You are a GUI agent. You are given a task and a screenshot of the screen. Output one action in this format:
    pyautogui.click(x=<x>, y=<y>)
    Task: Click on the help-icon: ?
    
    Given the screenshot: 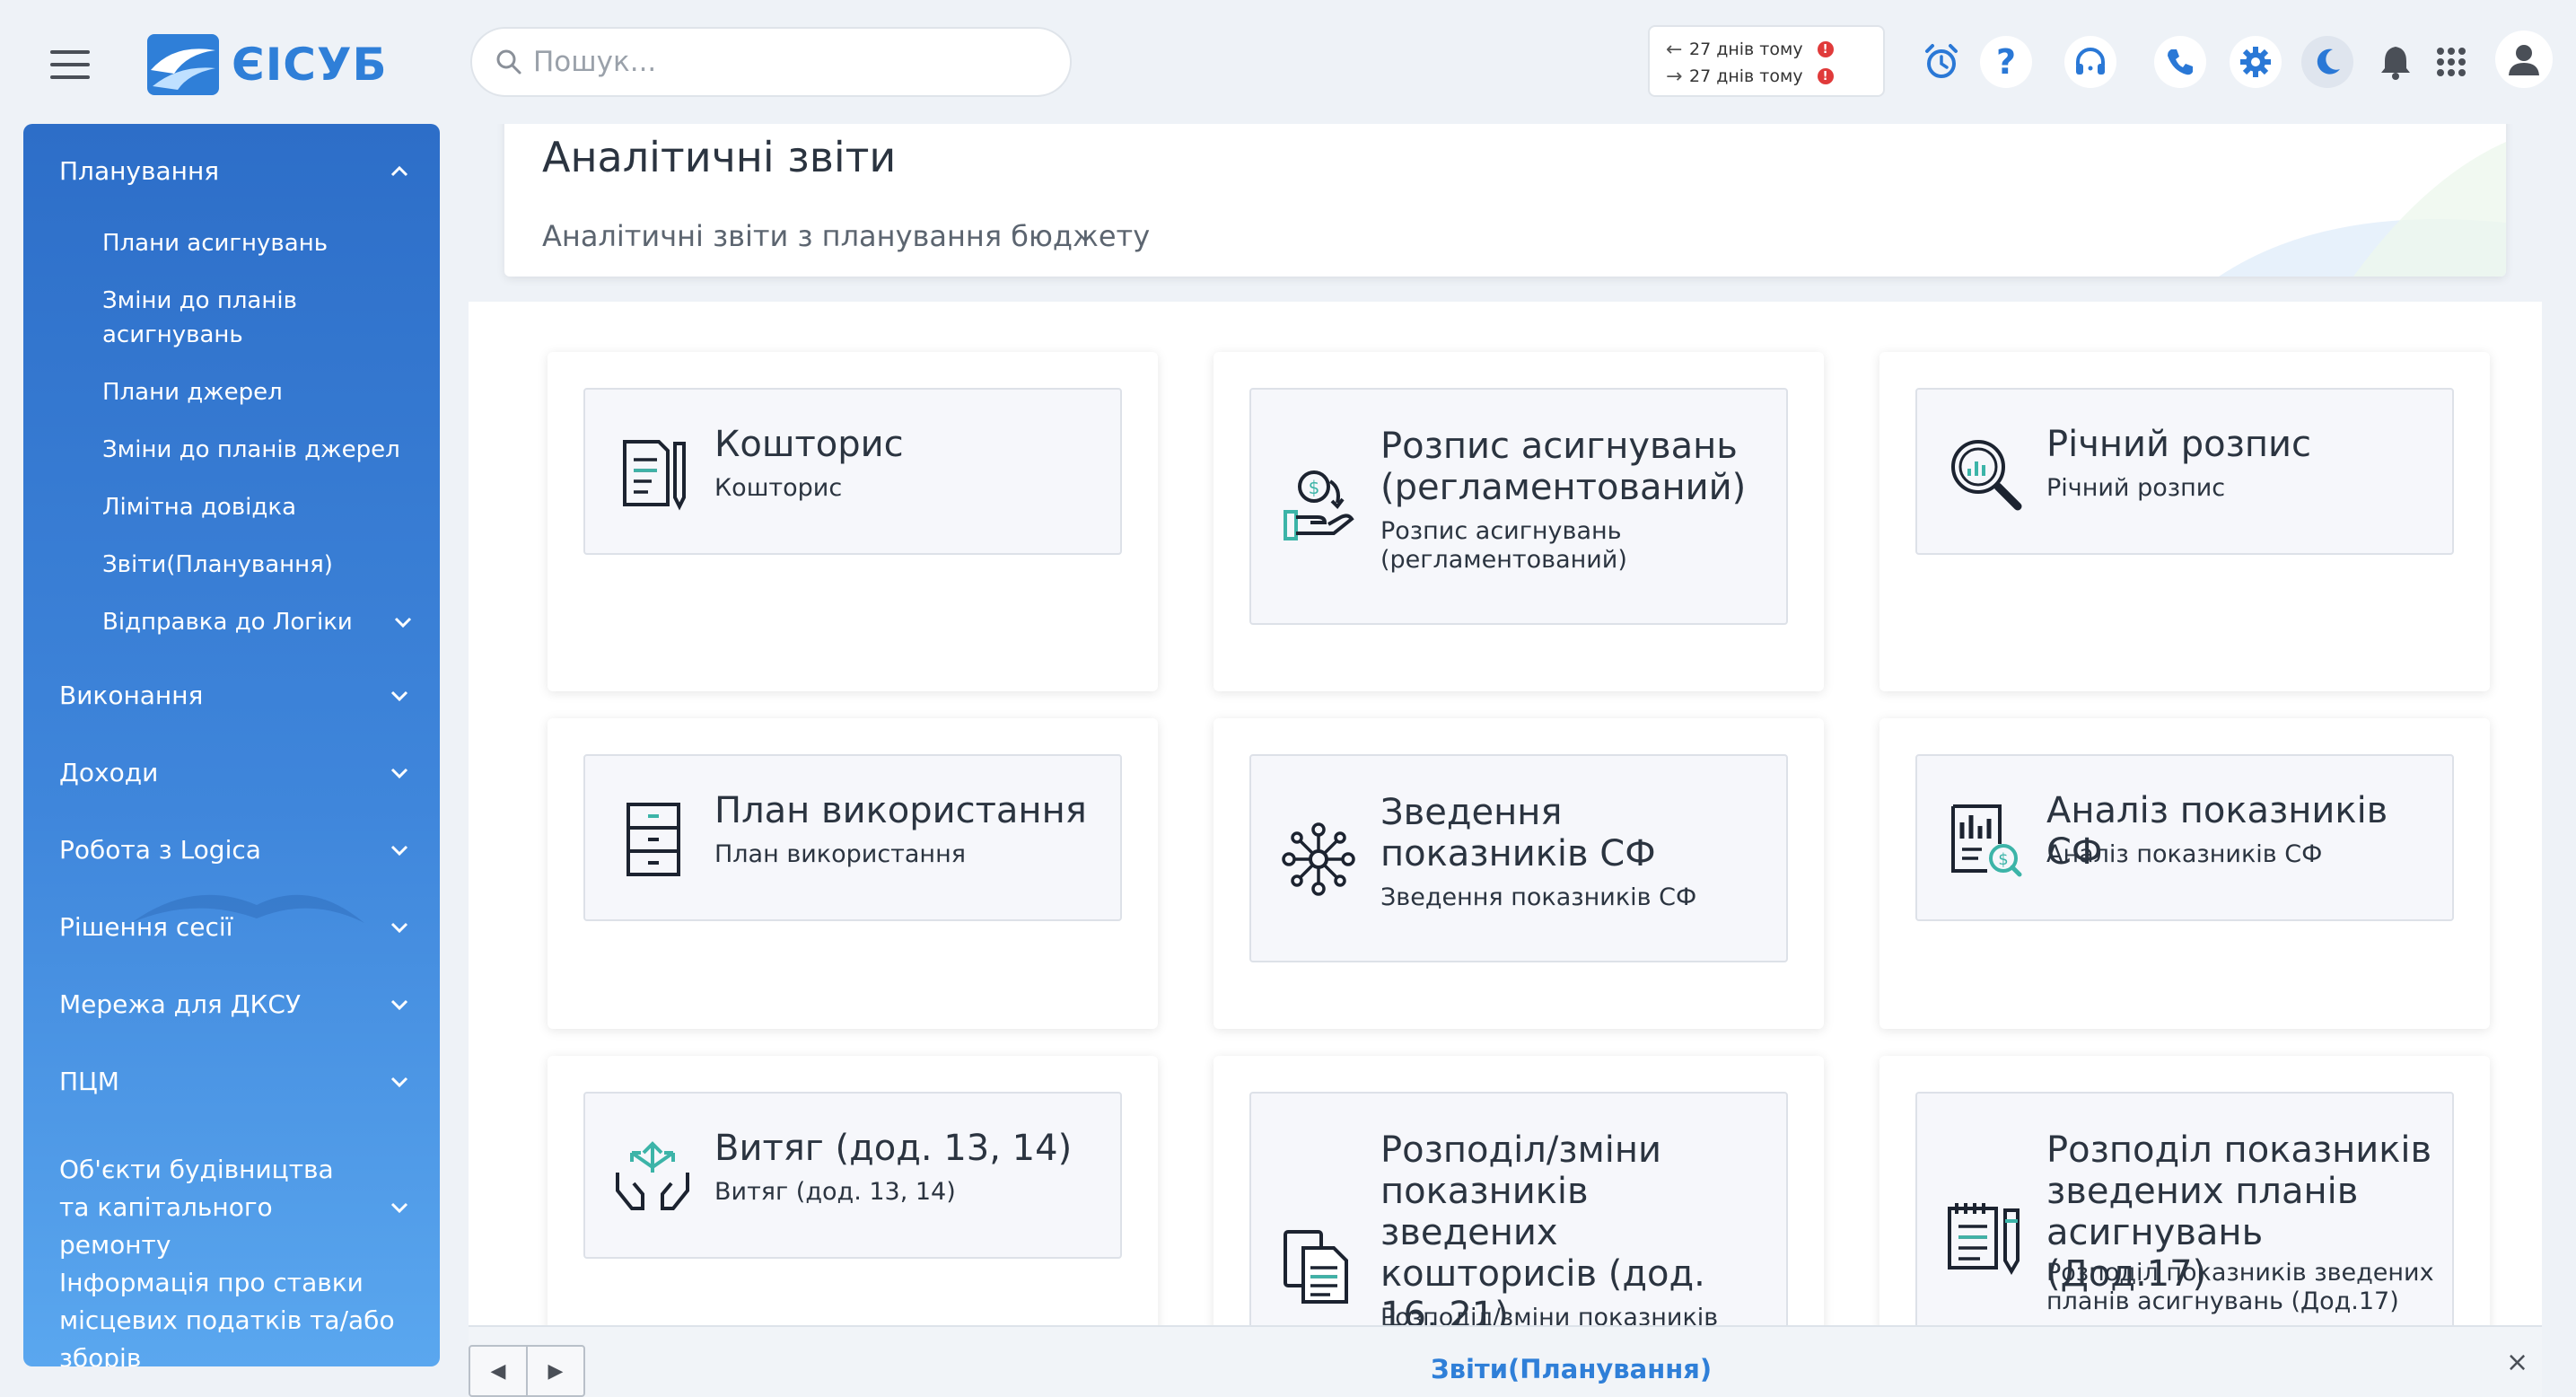 What is the action you would take?
    pyautogui.click(x=2006, y=62)
    